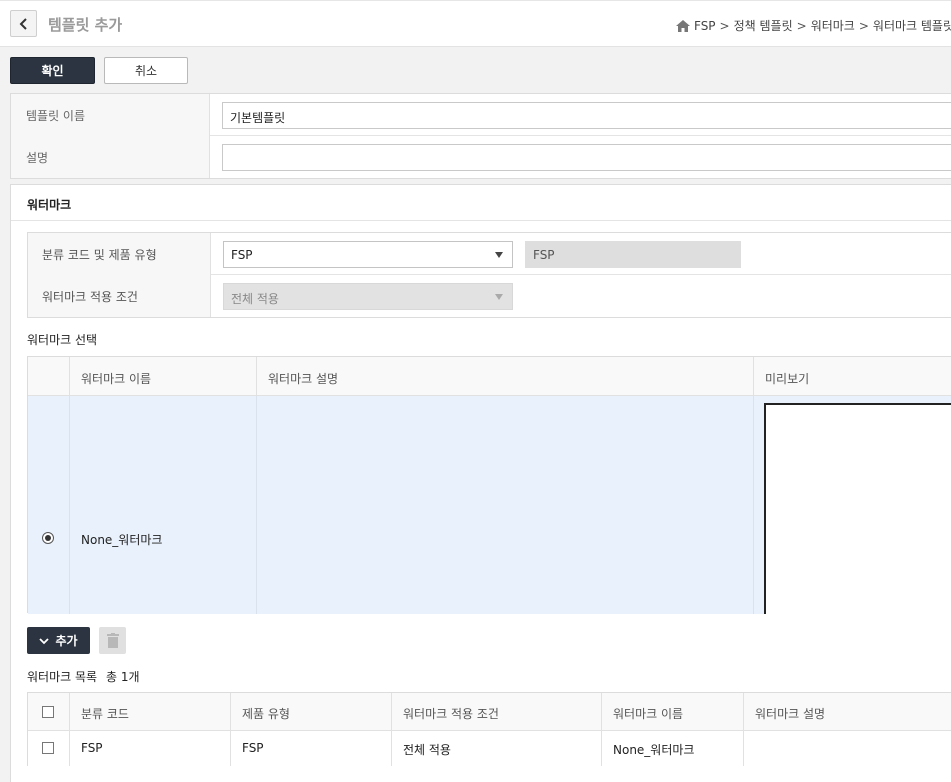 Image resolution: width=951 pixels, height=782 pixels. What do you see at coordinates (833, 25) in the screenshot?
I see `breadcrumb-item: 워터마크` at bounding box center [833, 25].